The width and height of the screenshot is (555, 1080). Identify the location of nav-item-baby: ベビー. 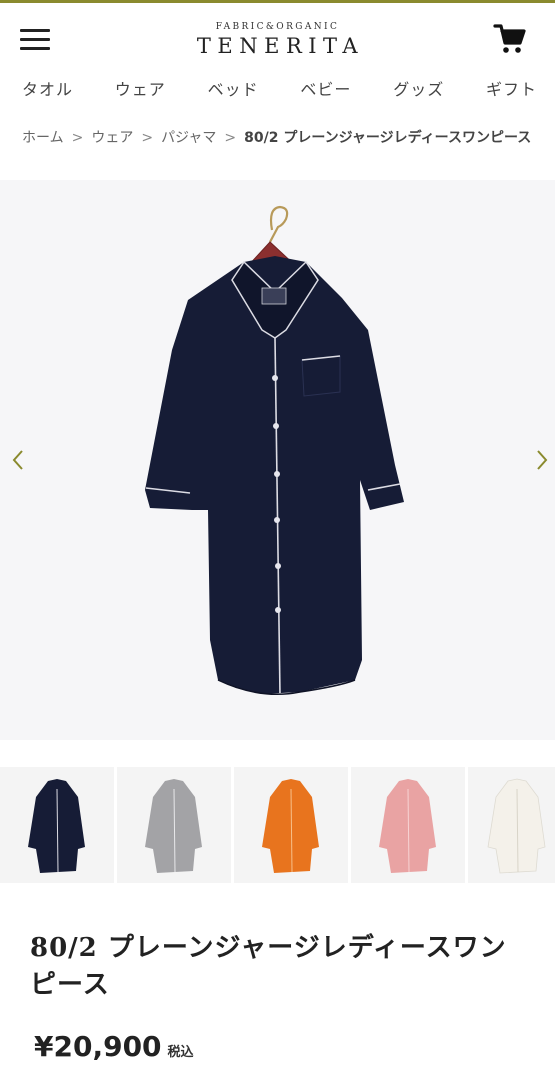
(325, 91).